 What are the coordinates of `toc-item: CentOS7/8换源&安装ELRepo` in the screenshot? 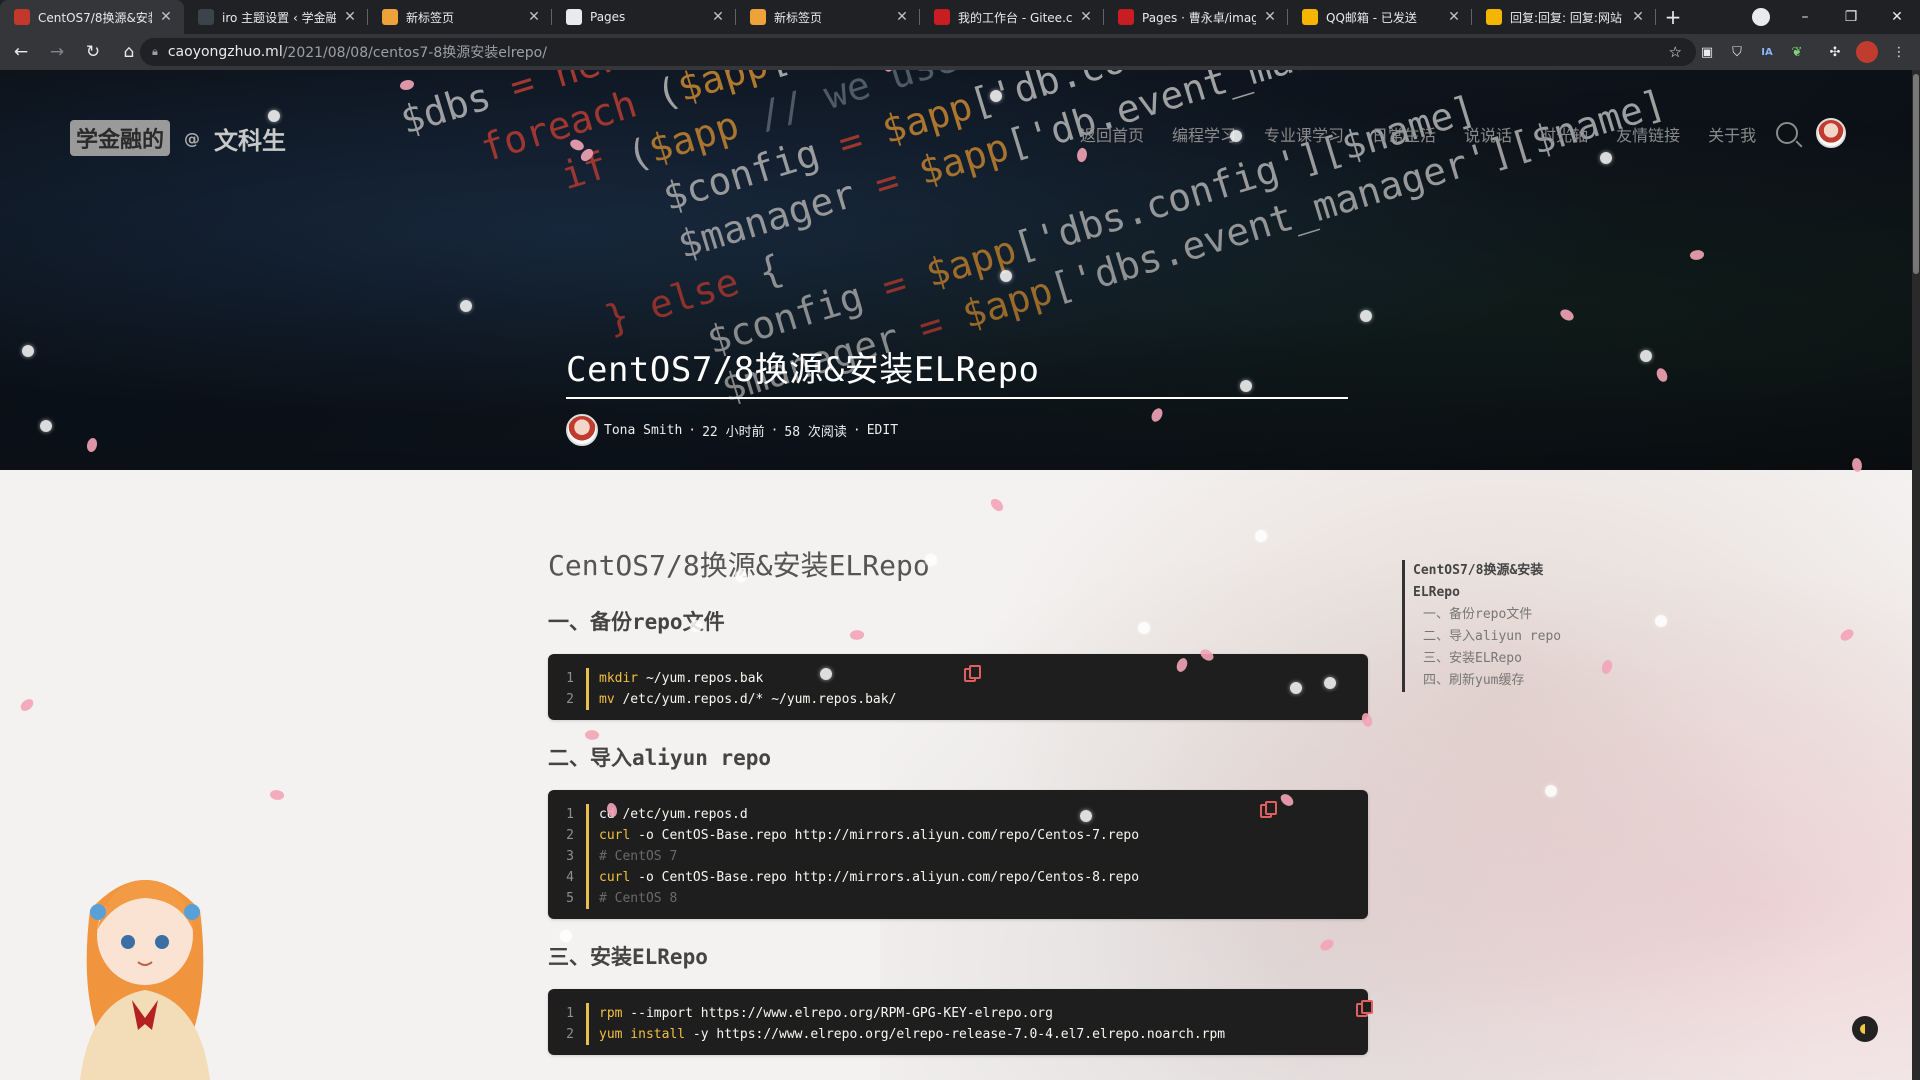 It's located at (1488, 582).